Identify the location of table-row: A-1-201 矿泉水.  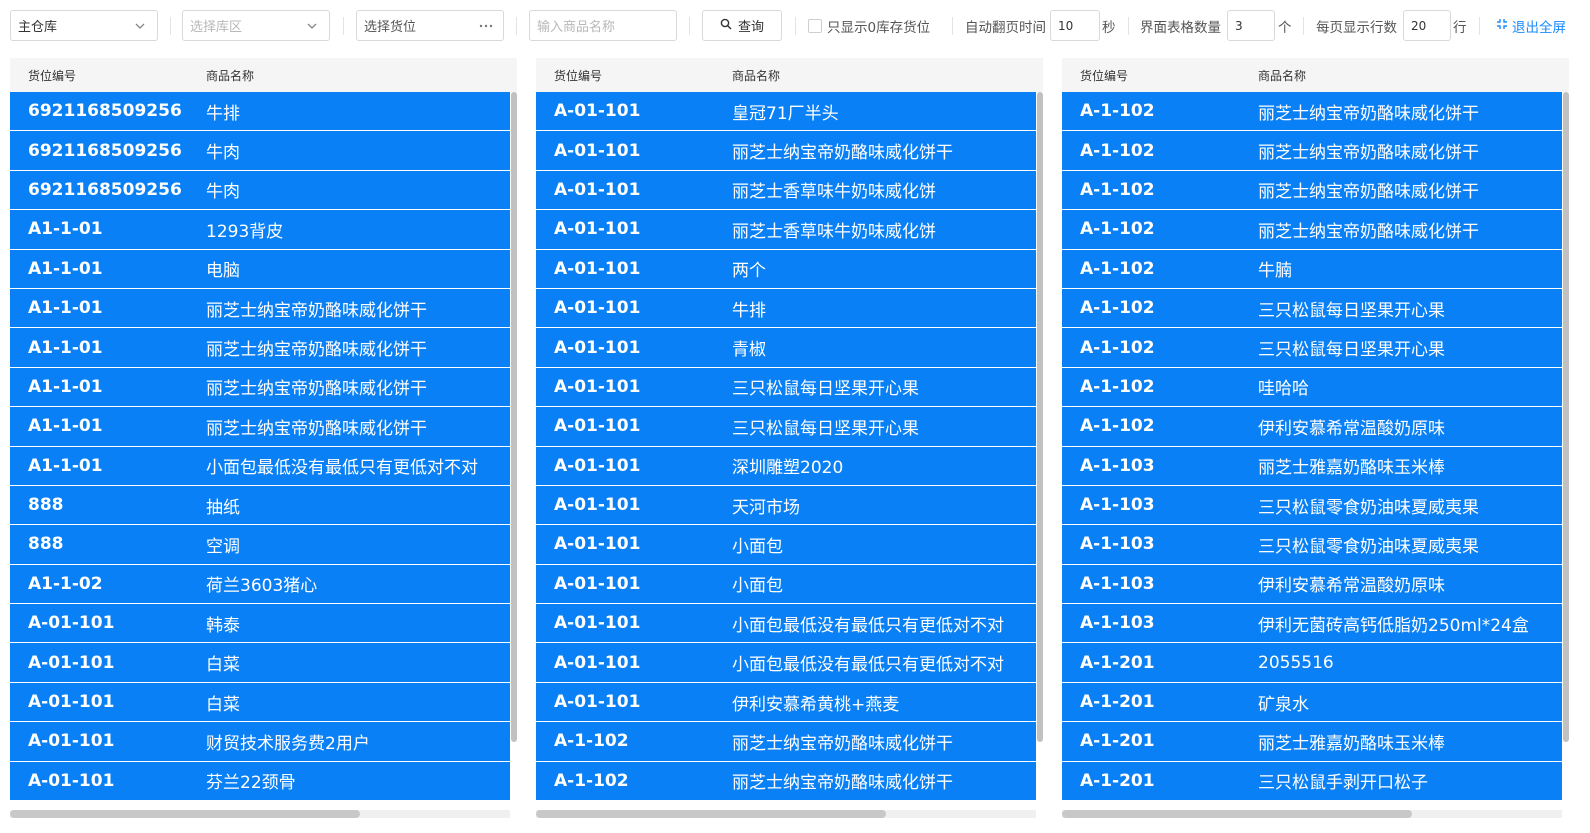
(1312, 702).